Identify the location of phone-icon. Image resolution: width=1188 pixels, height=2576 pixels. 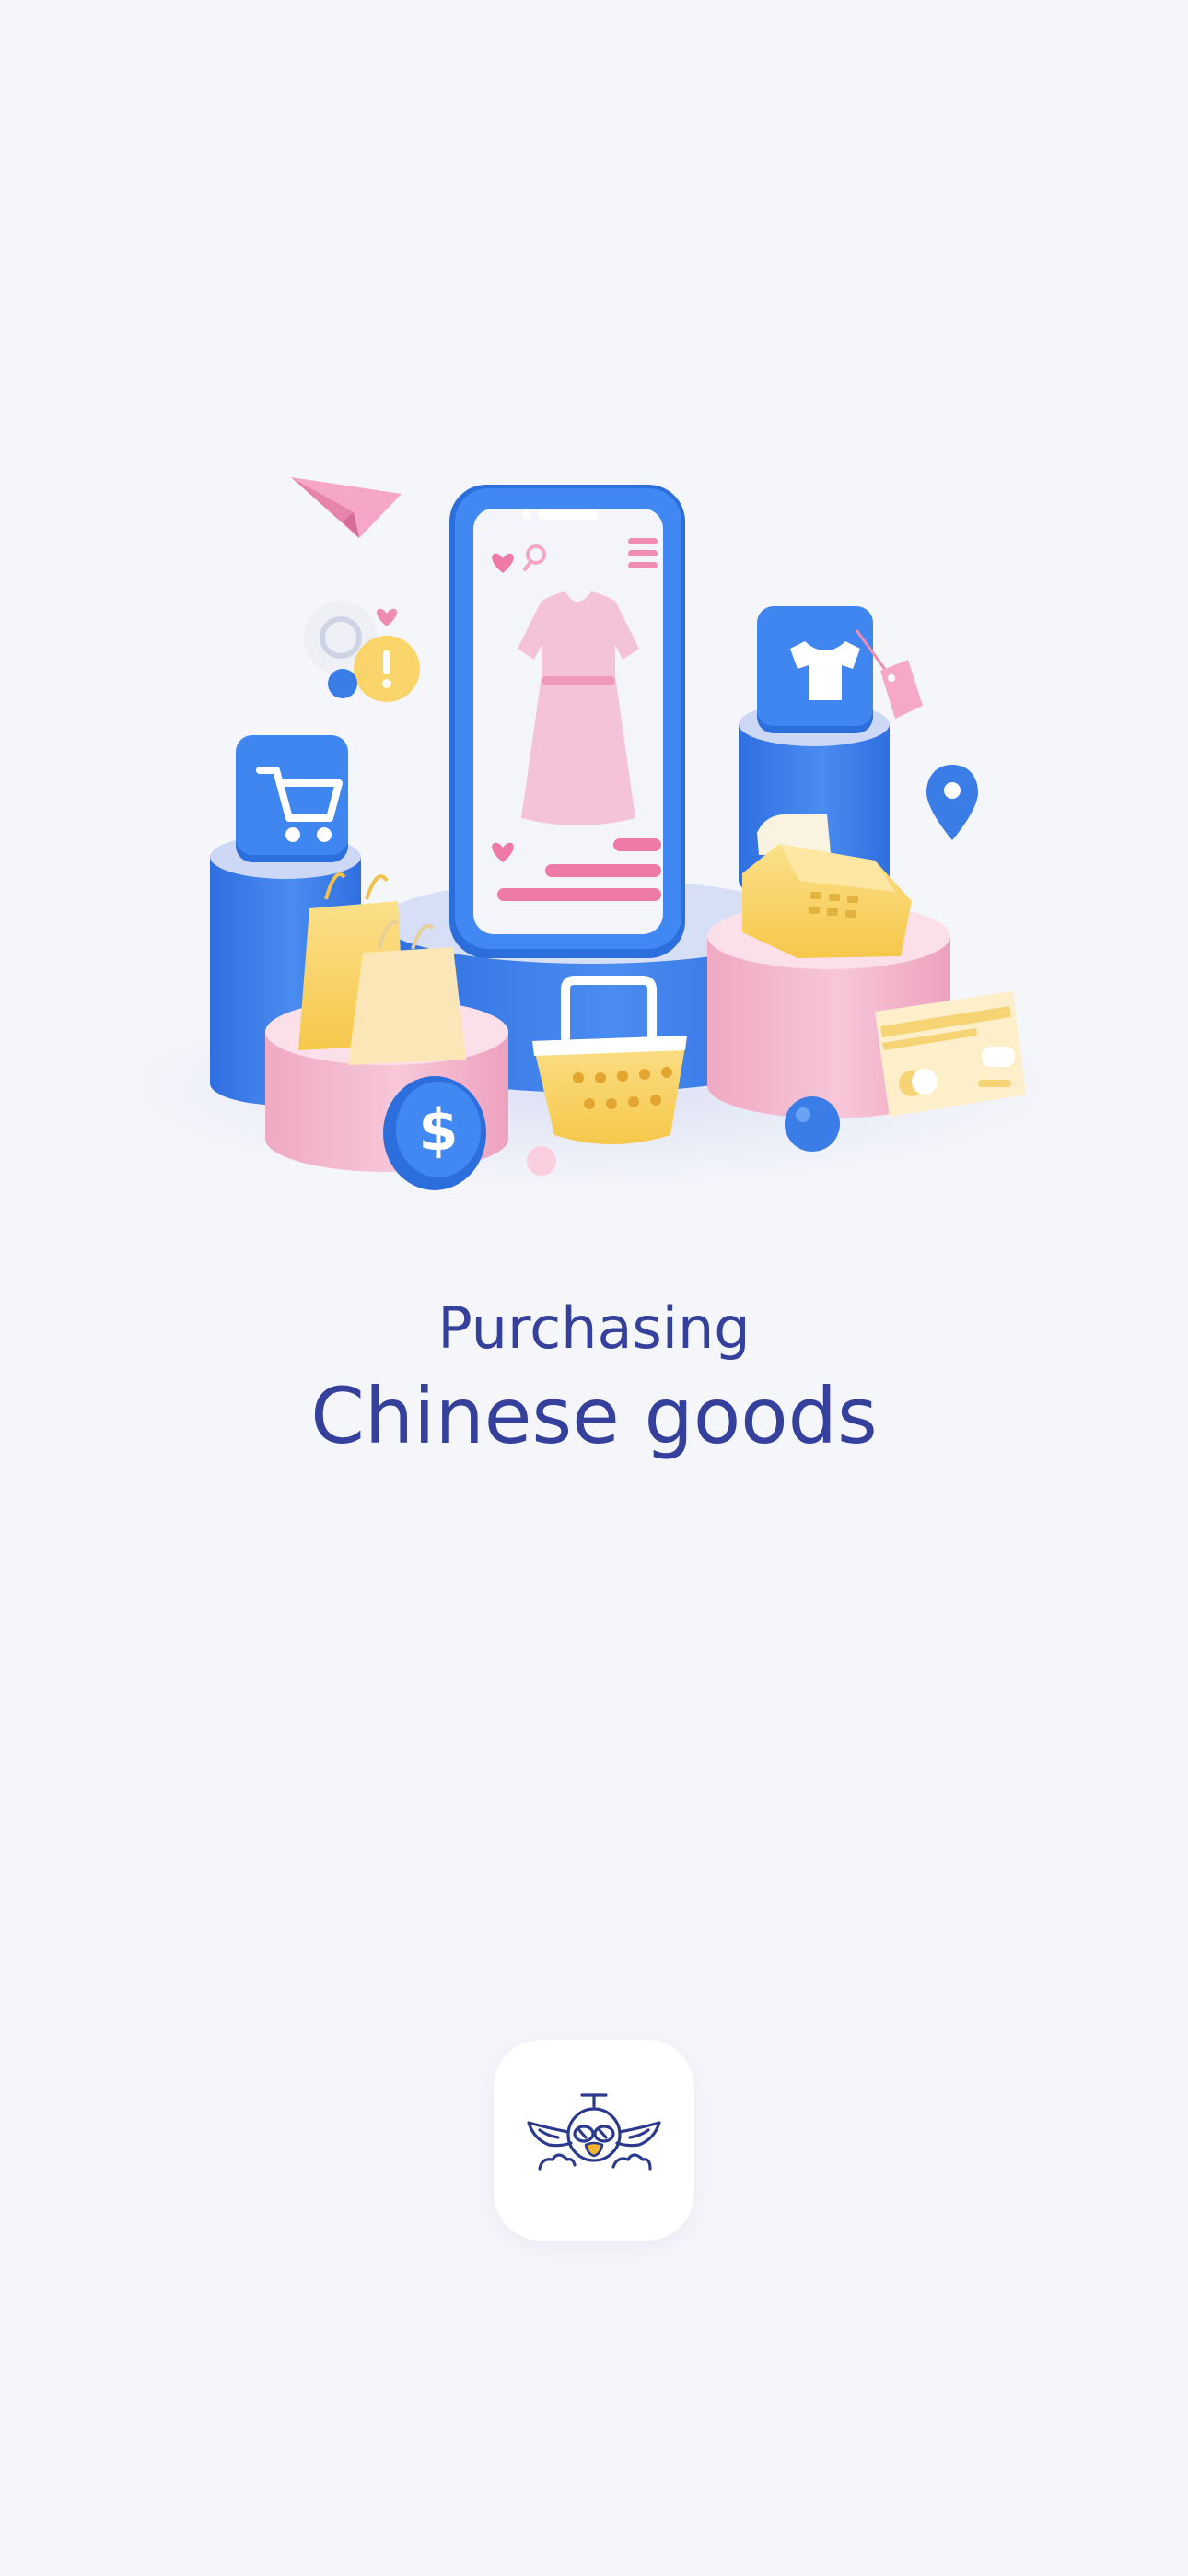
(567, 721).